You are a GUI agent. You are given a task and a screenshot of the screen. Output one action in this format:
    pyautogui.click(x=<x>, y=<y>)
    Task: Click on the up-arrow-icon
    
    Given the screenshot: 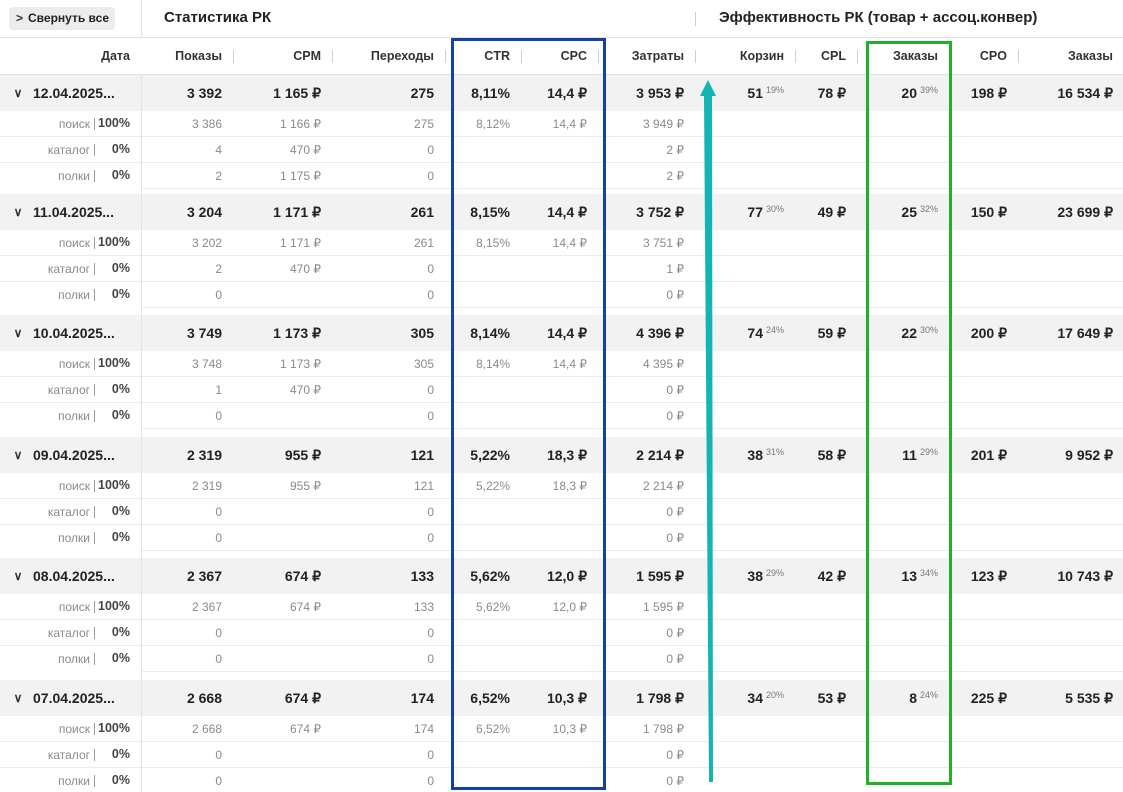 What is the action you would take?
    pyautogui.click(x=708, y=431)
    